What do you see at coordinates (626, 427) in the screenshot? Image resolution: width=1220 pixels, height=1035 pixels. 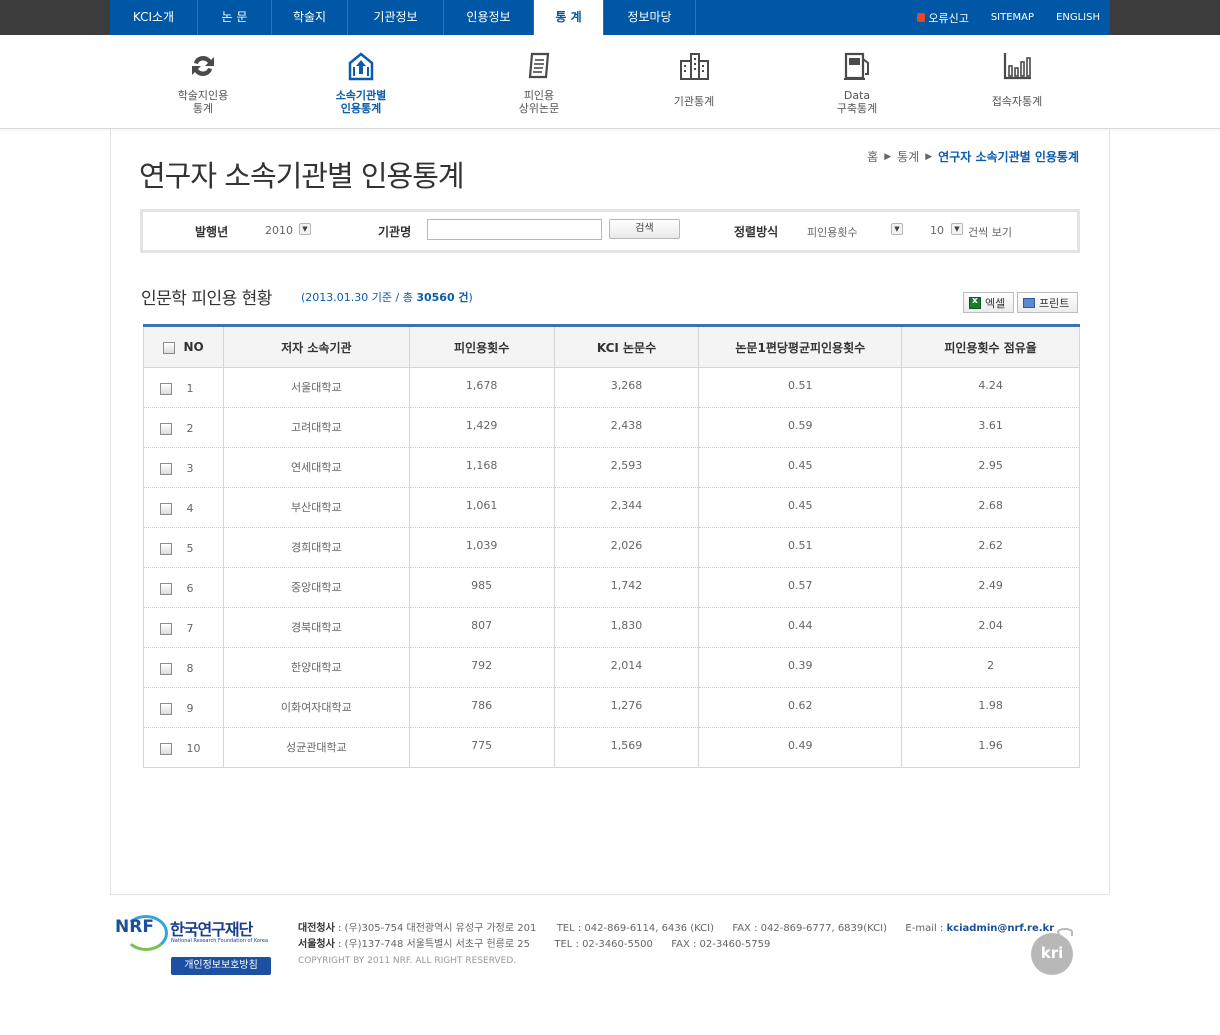 I see `cell-papers: 2,438` at bounding box center [626, 427].